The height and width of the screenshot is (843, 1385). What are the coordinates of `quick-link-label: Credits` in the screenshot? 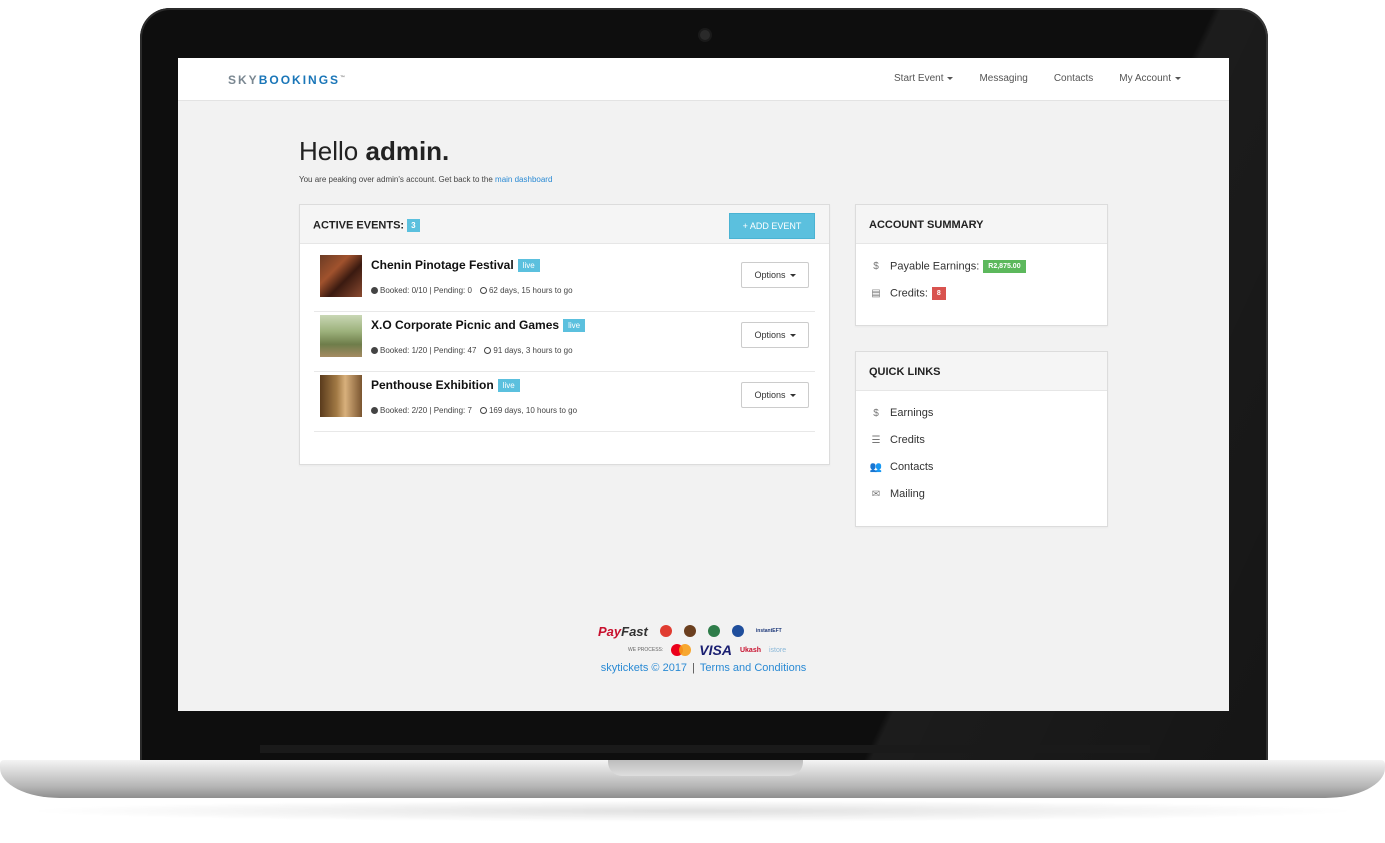 It's located at (907, 440).